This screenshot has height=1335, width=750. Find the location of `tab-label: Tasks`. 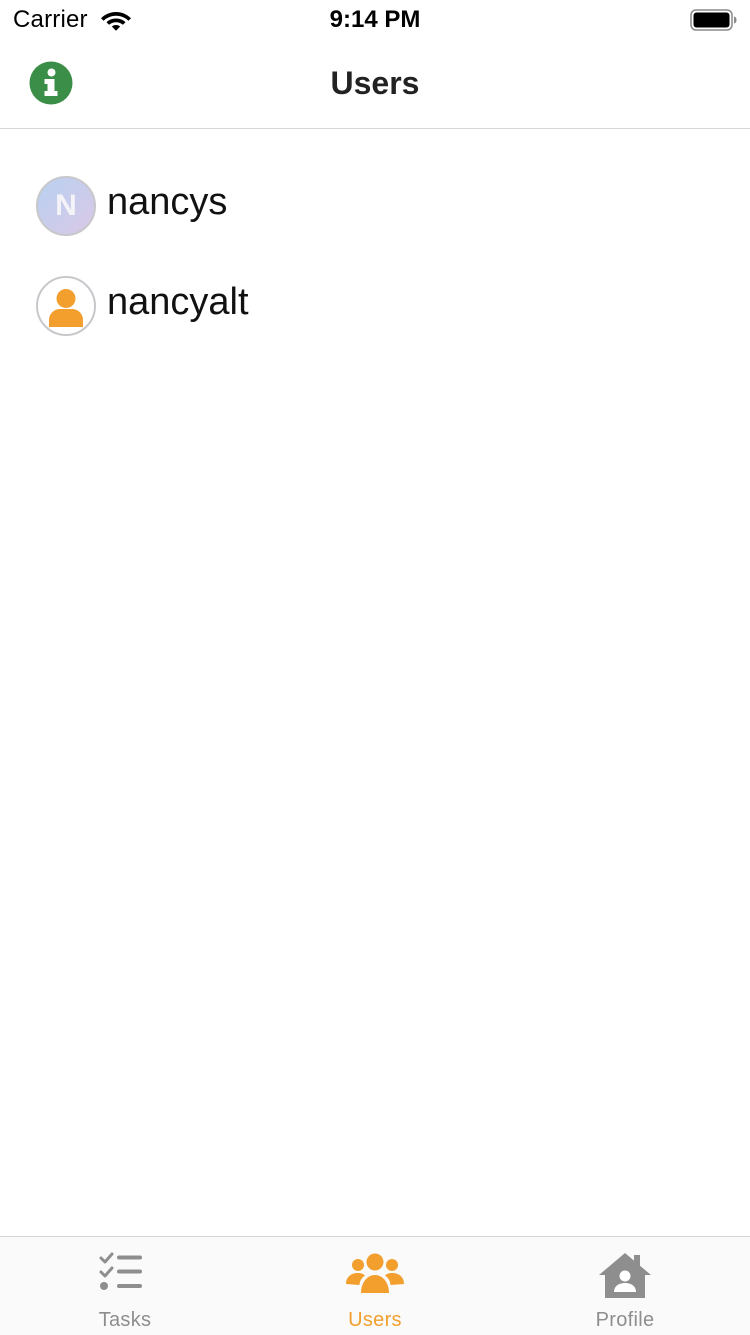

tab-label: Tasks is located at coordinates (125, 1320).